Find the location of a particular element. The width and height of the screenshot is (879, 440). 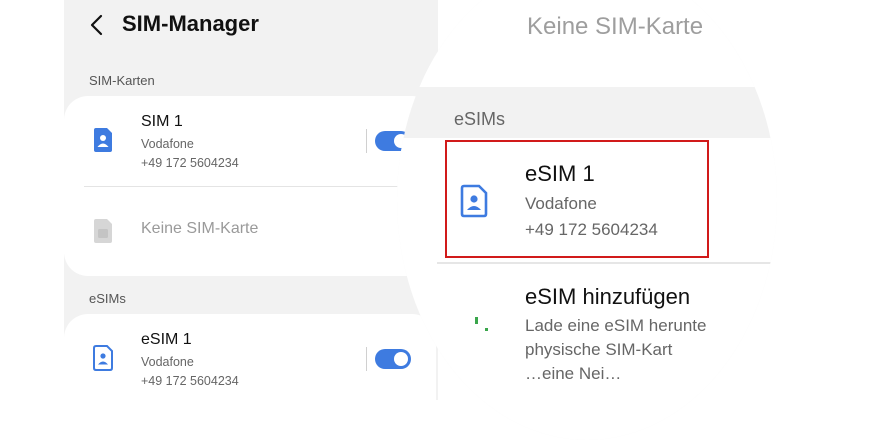

esims-card: eSIM 1 Vodafone +49 172 5604234 is located at coordinates (250, 357).